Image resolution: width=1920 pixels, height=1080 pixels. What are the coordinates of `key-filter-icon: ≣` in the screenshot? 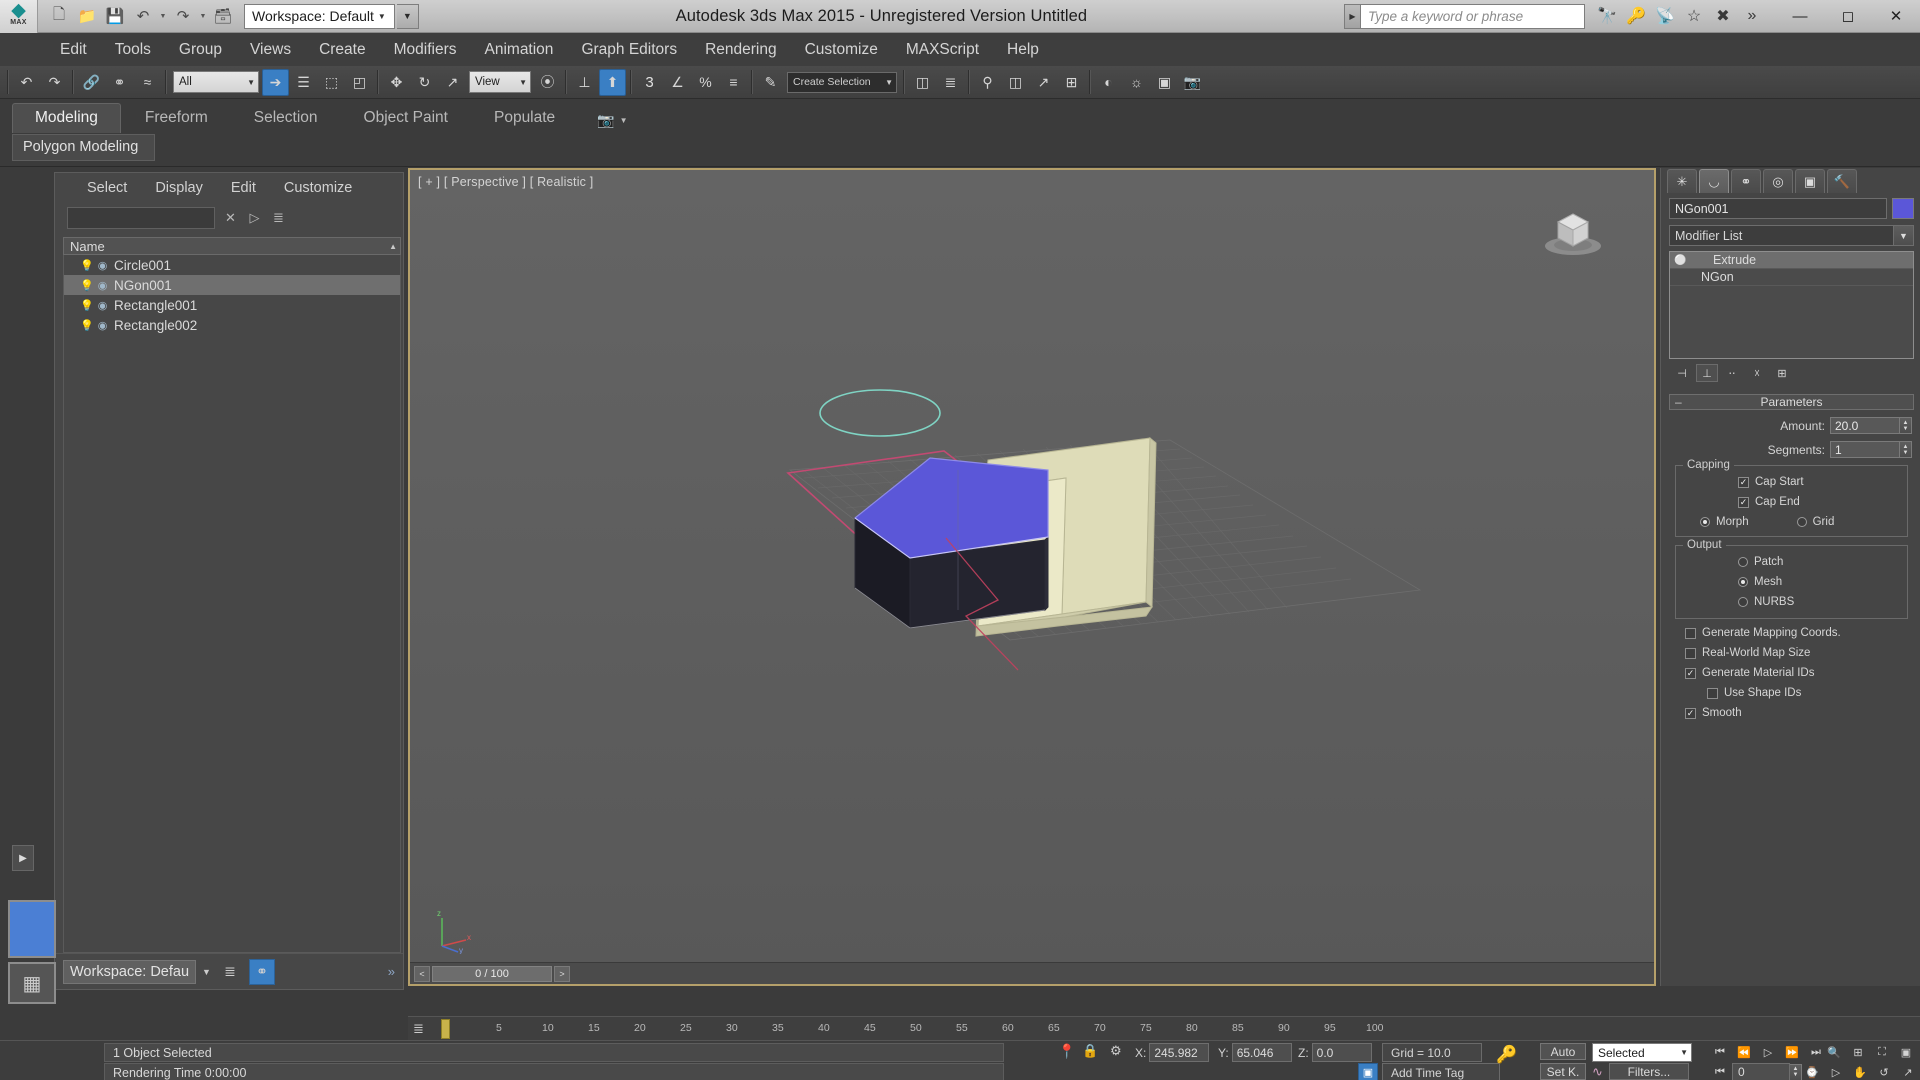 It's located at (418, 1029).